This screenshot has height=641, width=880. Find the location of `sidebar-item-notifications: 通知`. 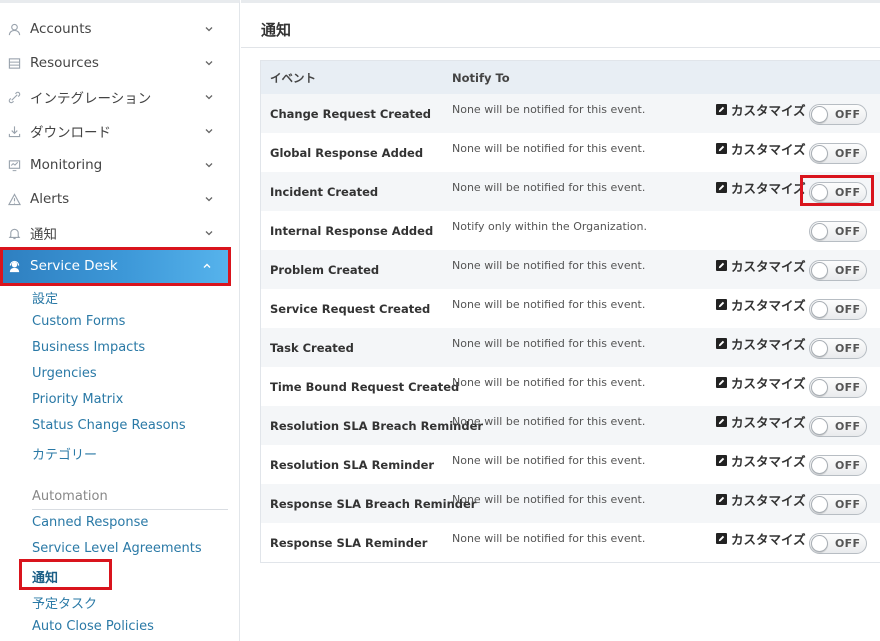

sidebar-item-notifications: 通知 is located at coordinates (115, 233).